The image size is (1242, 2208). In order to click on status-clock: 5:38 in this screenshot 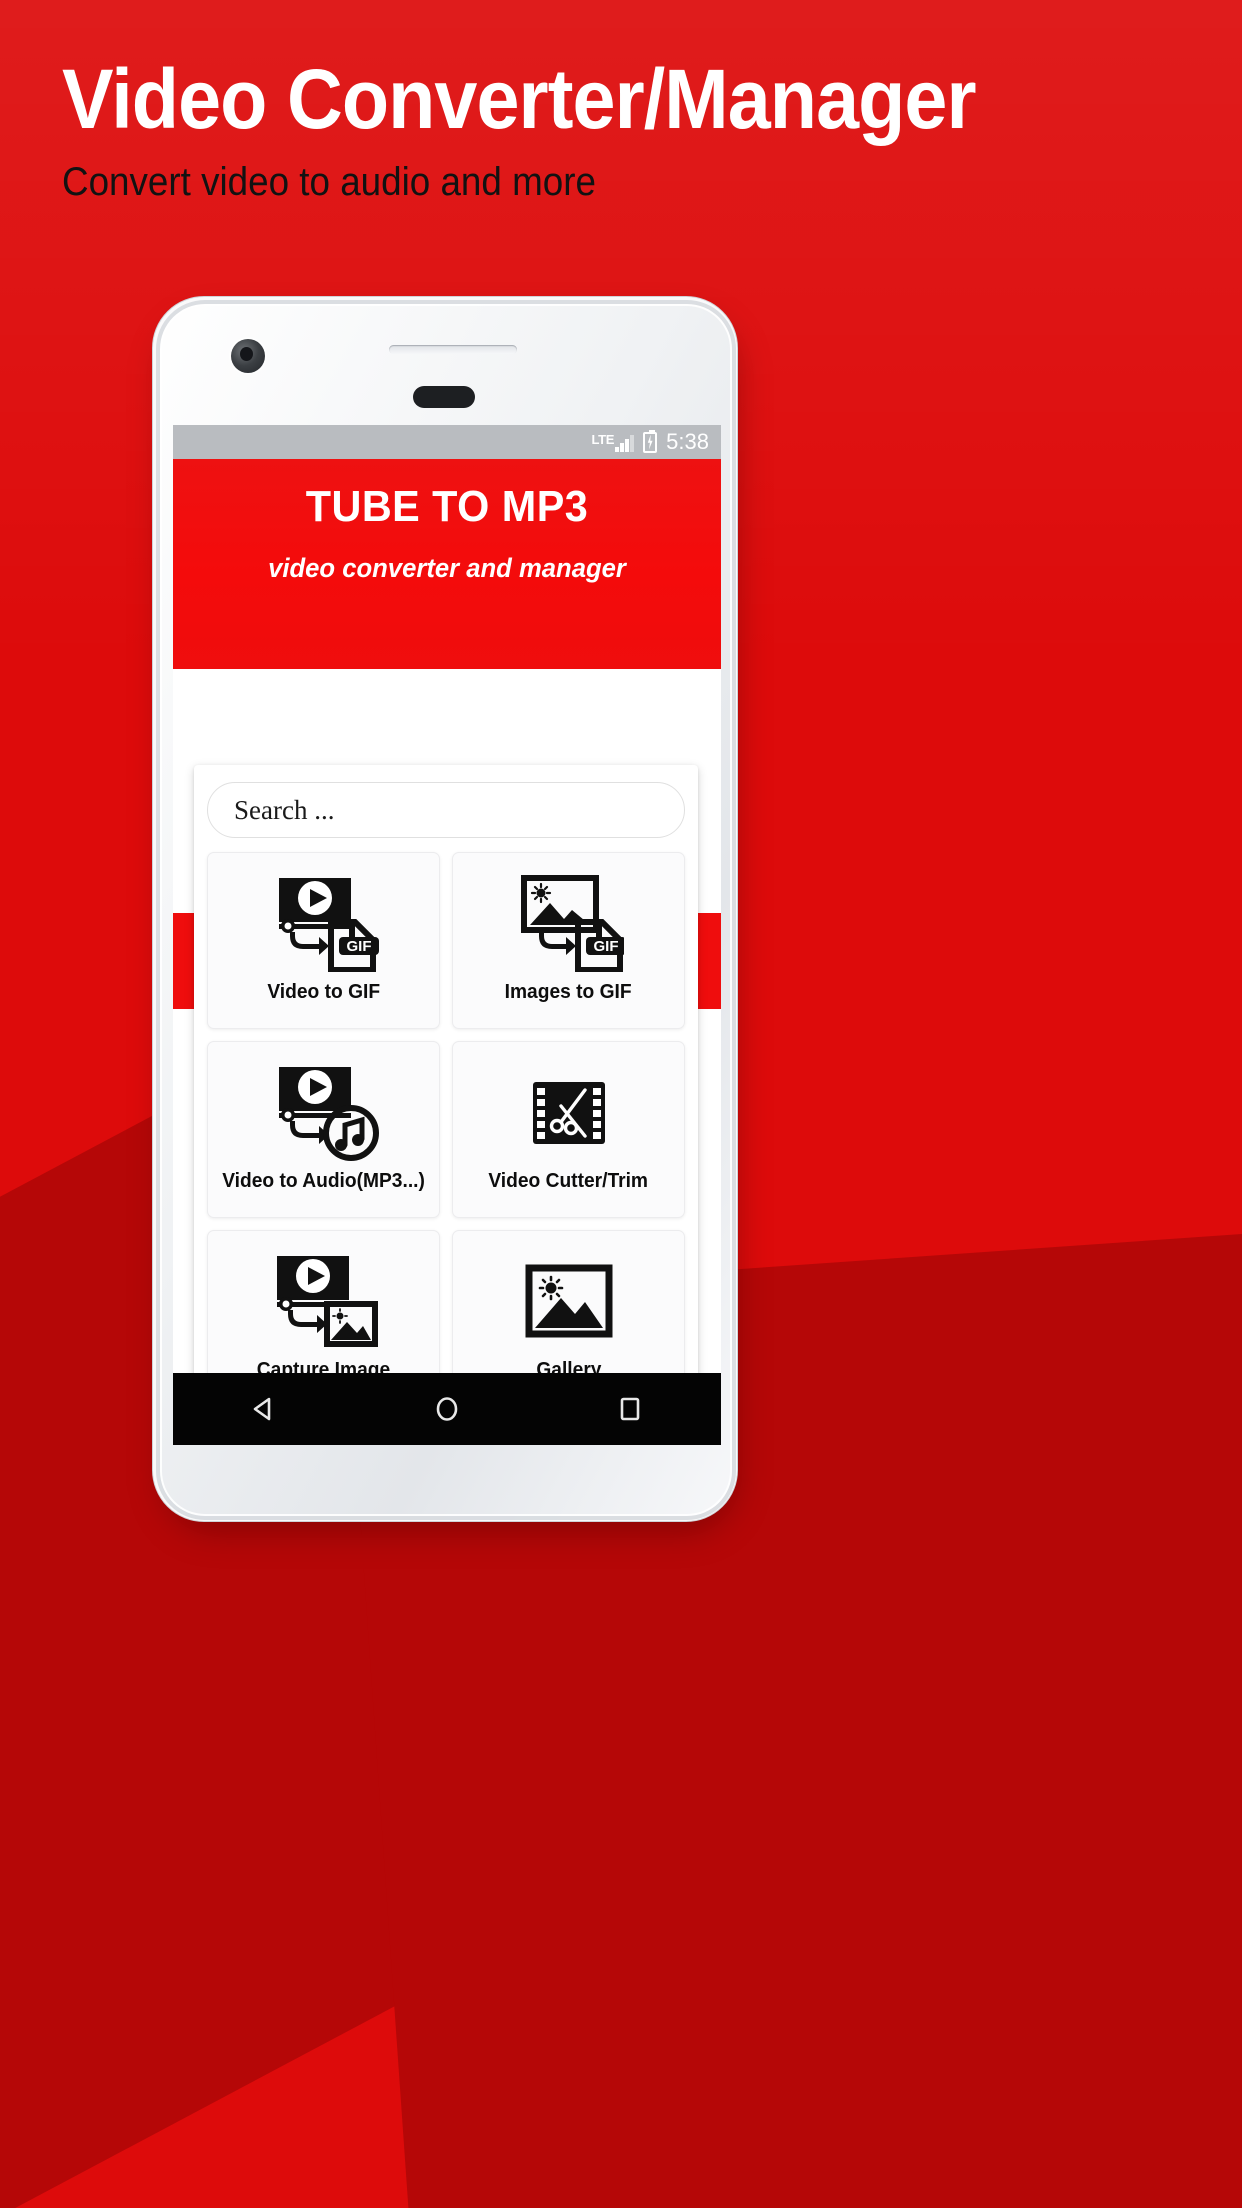, I will do `click(687, 441)`.